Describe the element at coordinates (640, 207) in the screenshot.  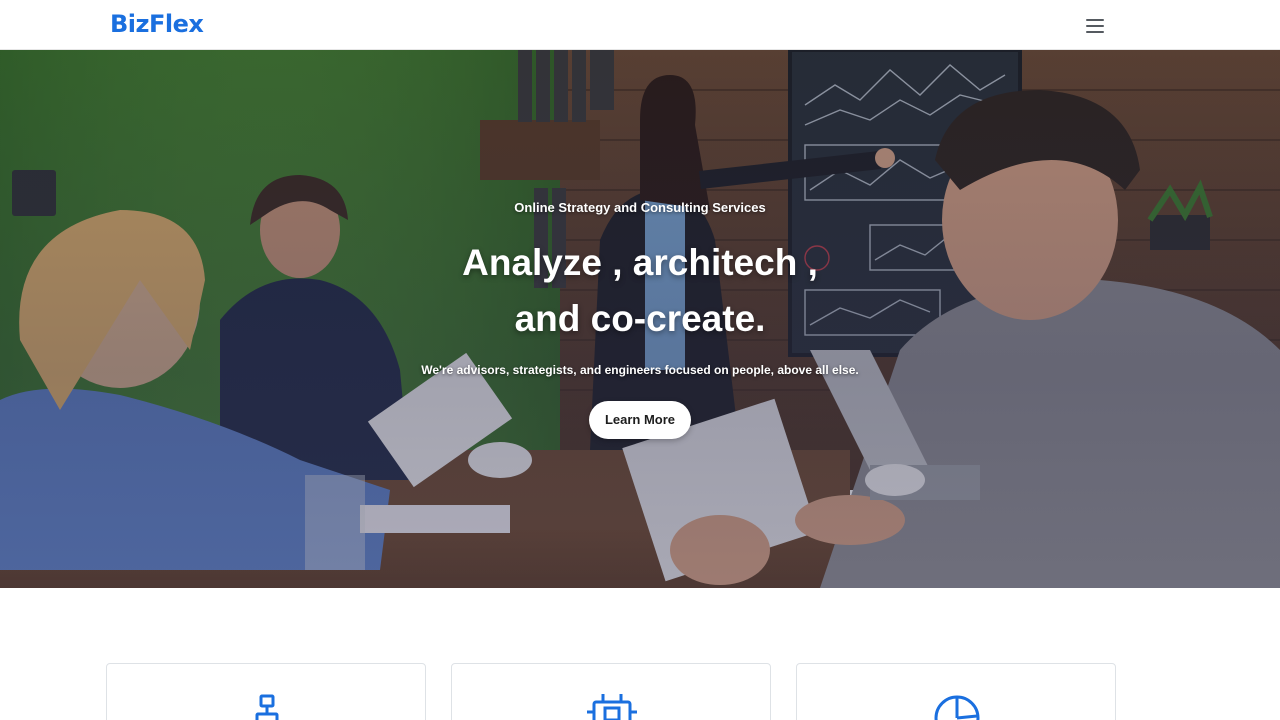
I see `hero-eyebrow: Online Strategy and Consulting Services` at that location.